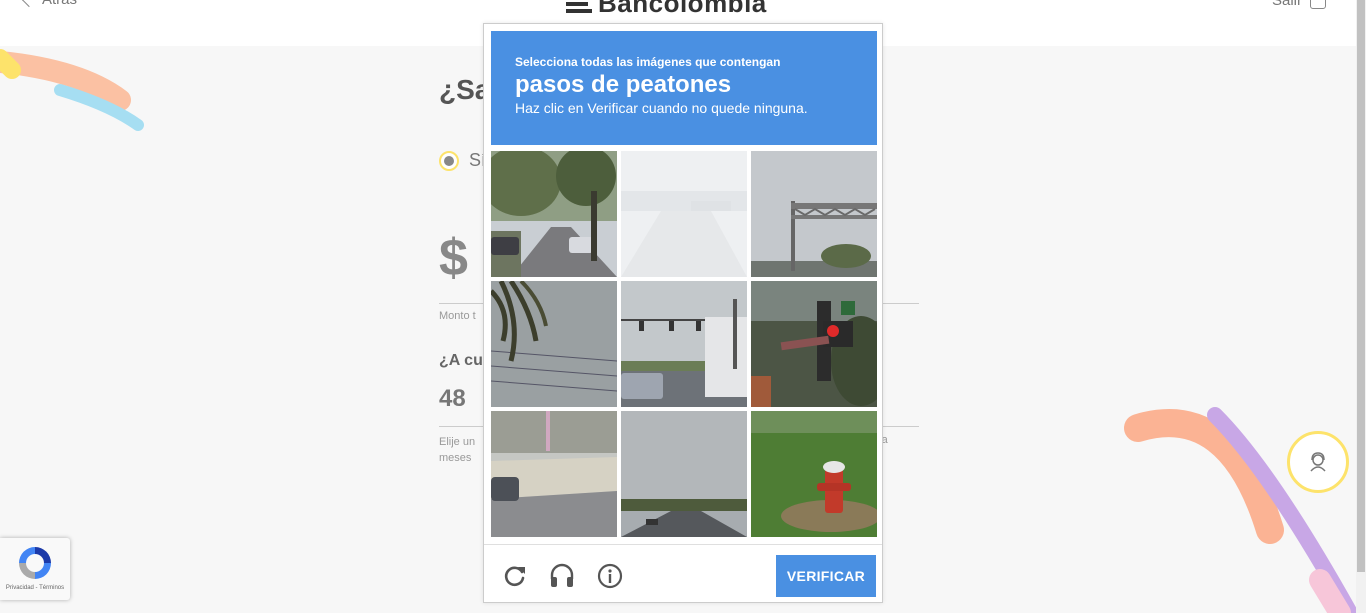  I want to click on brand-name: Bancolombia, so click(682, 9).